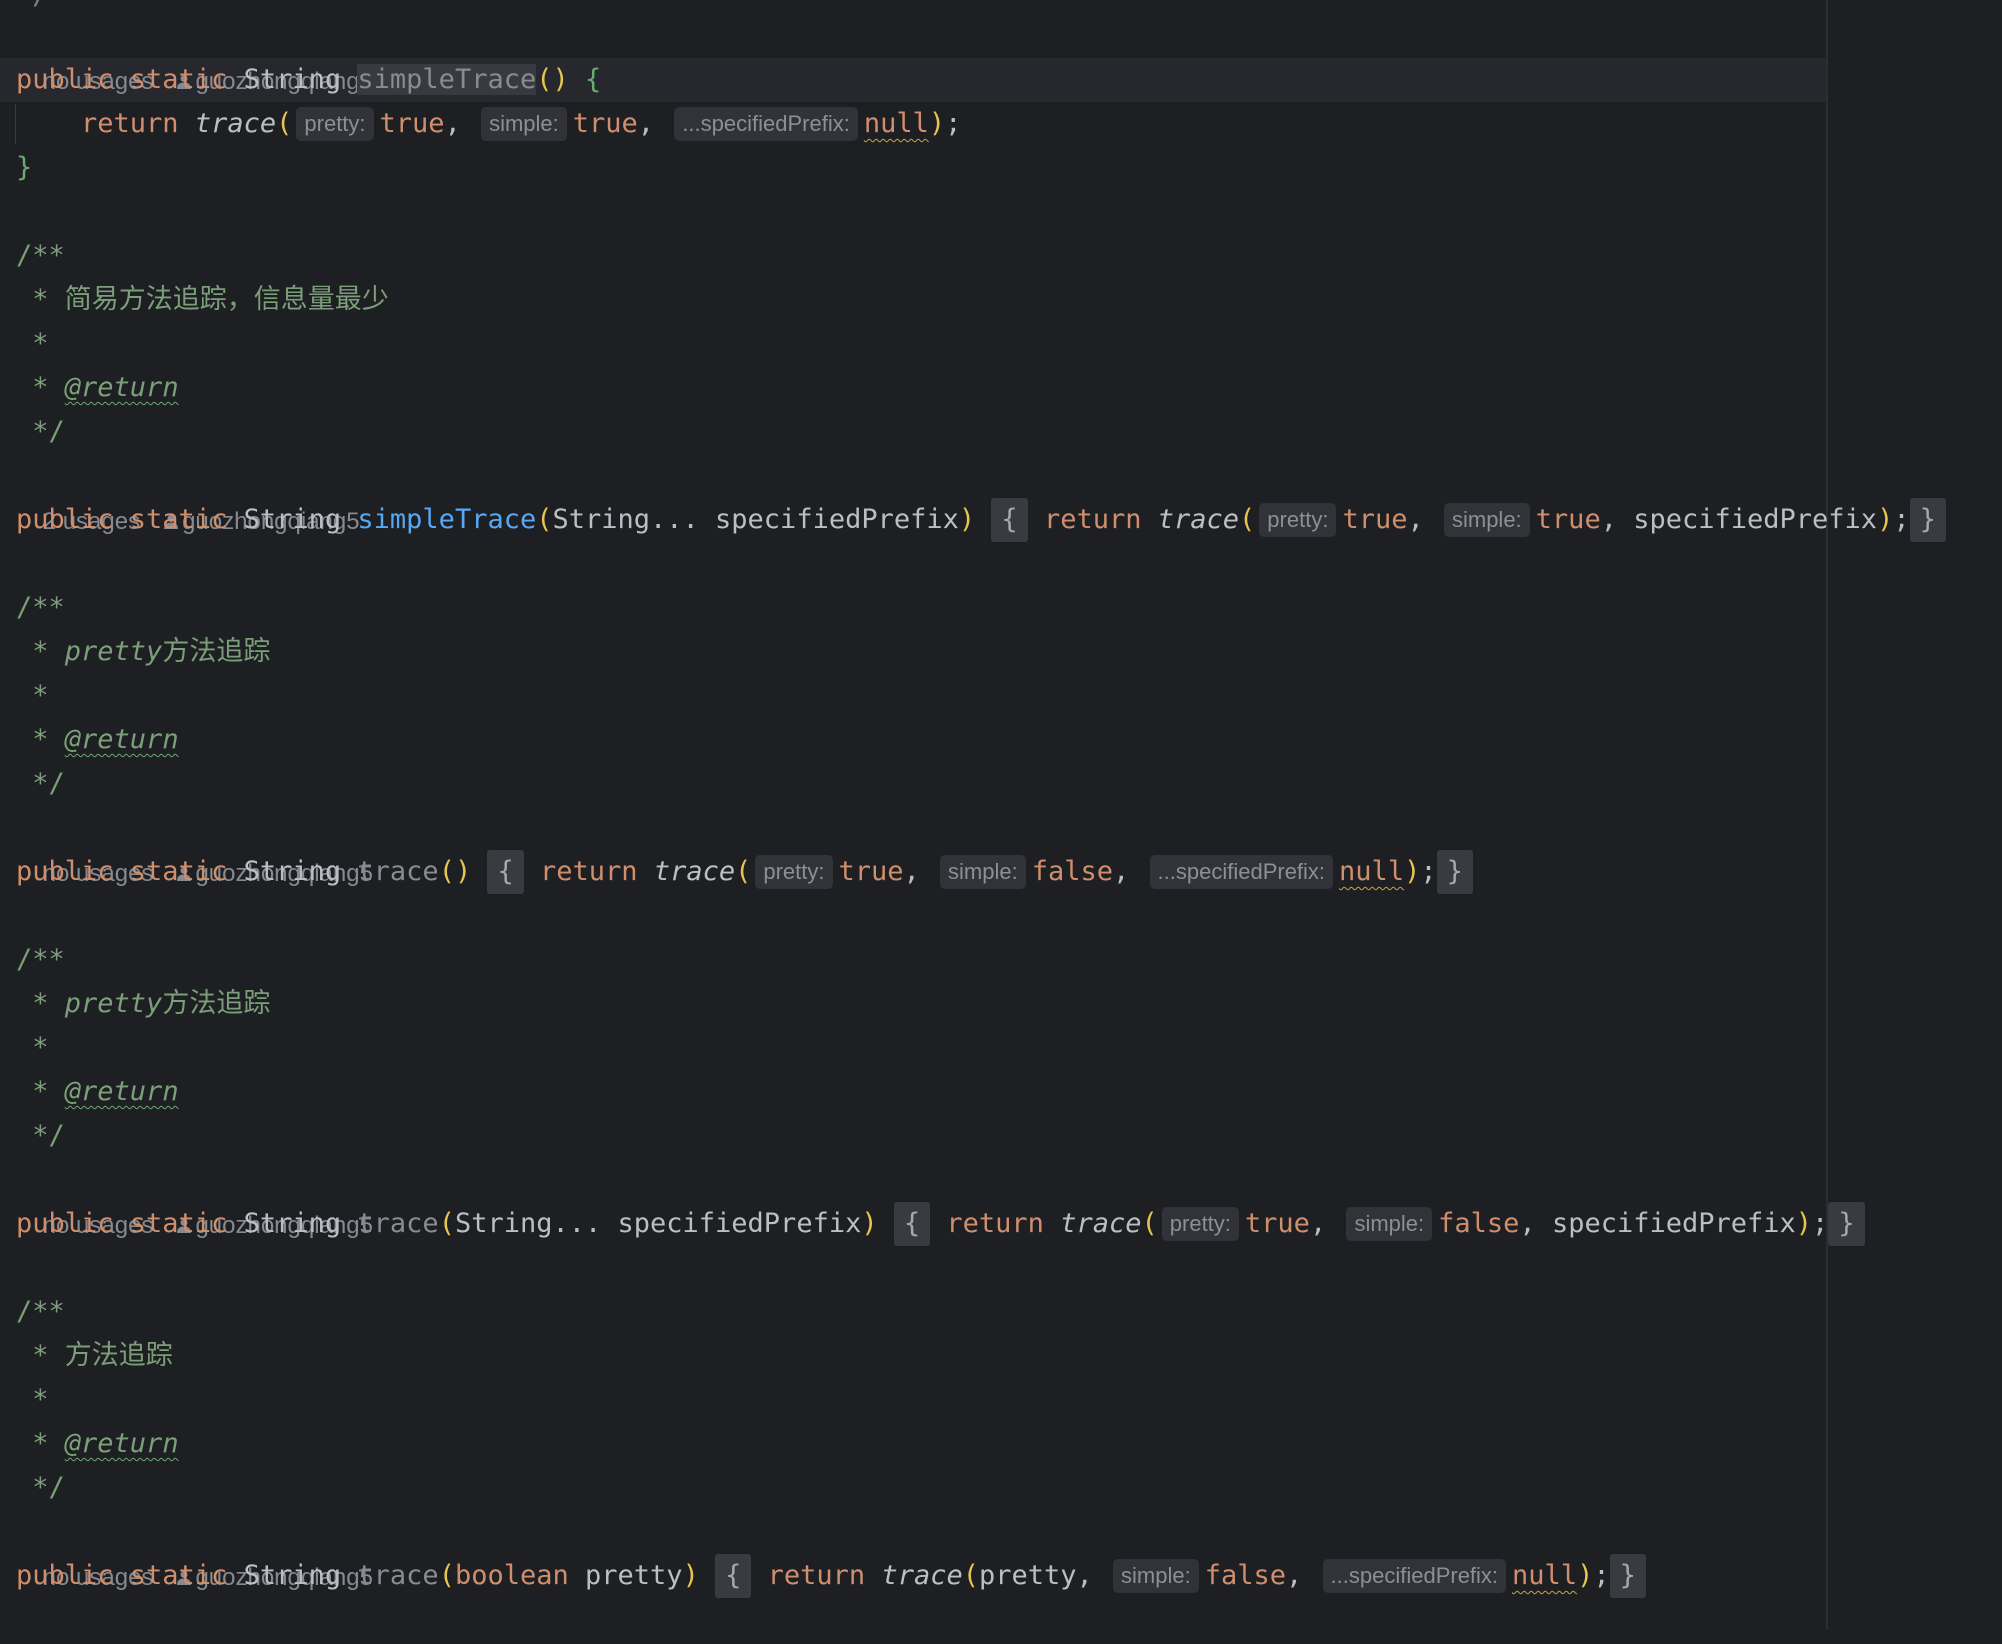 The image size is (2002, 1644). Describe the element at coordinates (94, 1355) in the screenshot. I see `javadoc-line: * 方法追踪` at that location.